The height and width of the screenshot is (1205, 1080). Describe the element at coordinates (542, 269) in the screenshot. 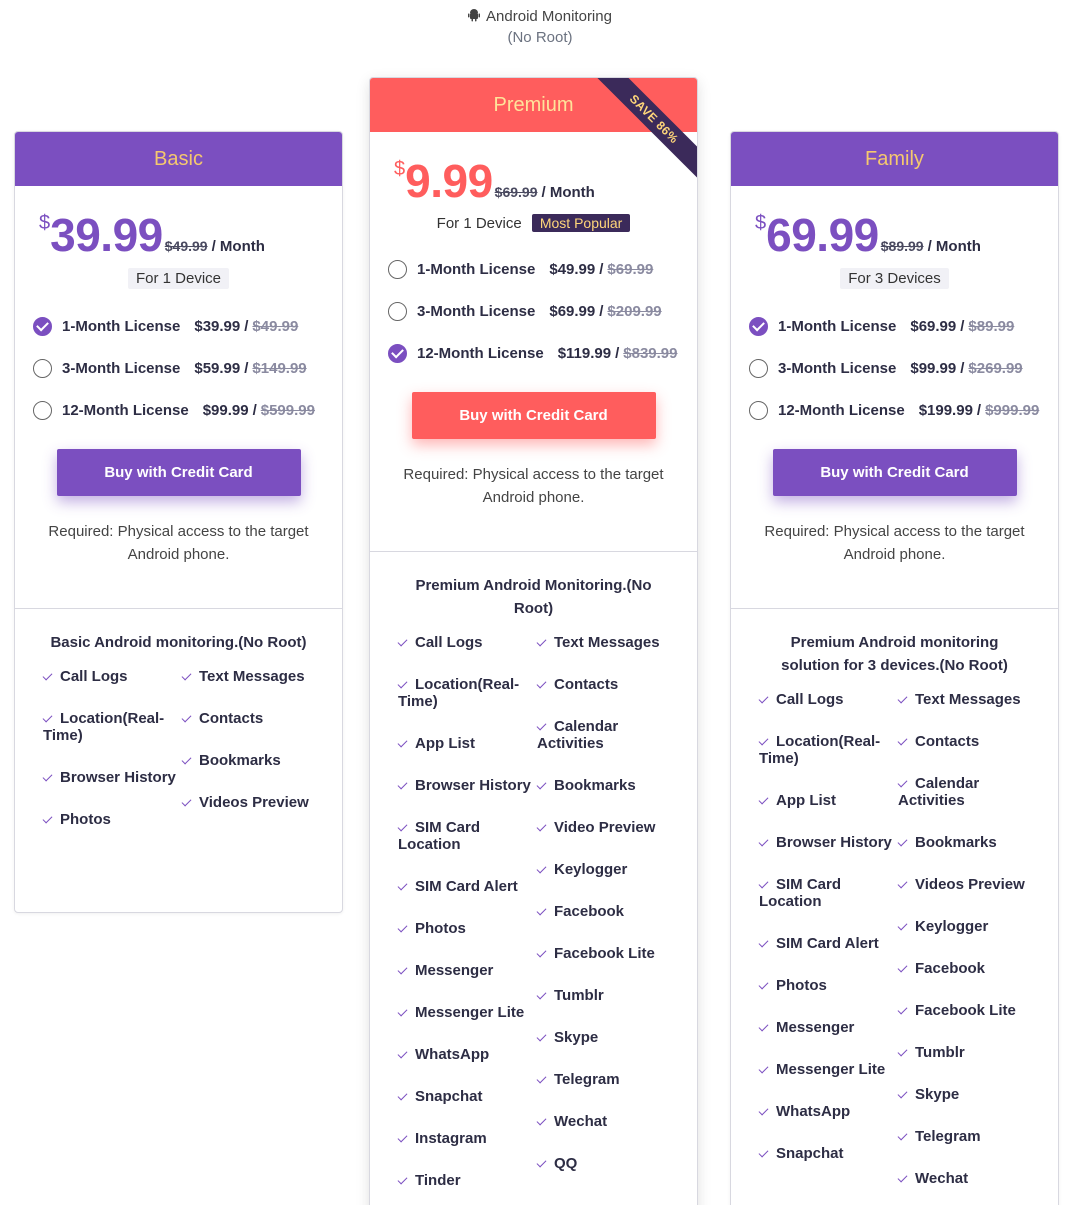

I see `license-option: 1-Month License $49.99/$69.99` at that location.